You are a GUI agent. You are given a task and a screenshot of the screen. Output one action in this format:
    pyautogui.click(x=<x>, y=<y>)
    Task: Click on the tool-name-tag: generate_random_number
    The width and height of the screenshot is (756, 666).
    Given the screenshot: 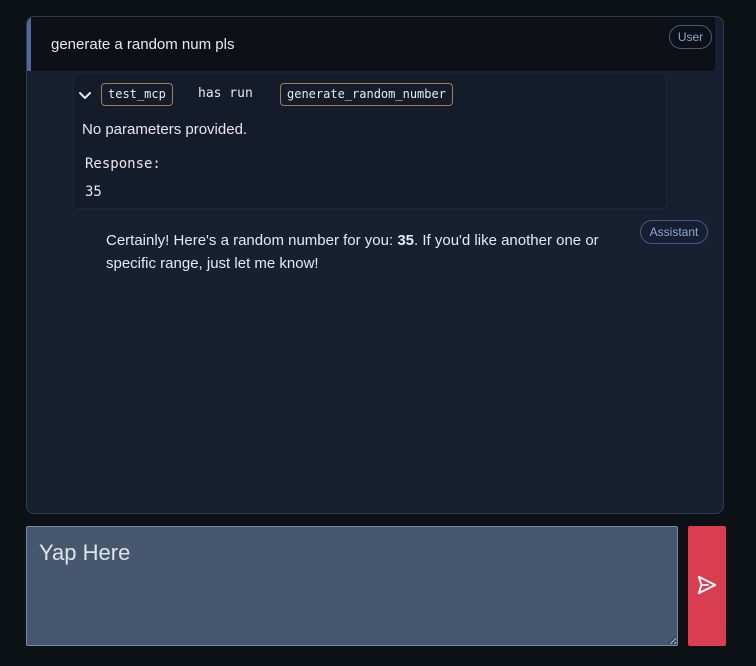 What is the action you would take?
    pyautogui.click(x=366, y=94)
    